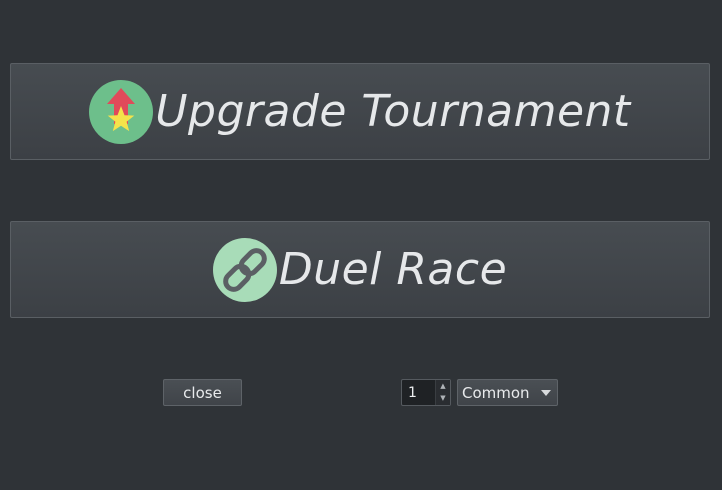  I want to click on upgrade-arrow-star-icon, so click(121, 111).